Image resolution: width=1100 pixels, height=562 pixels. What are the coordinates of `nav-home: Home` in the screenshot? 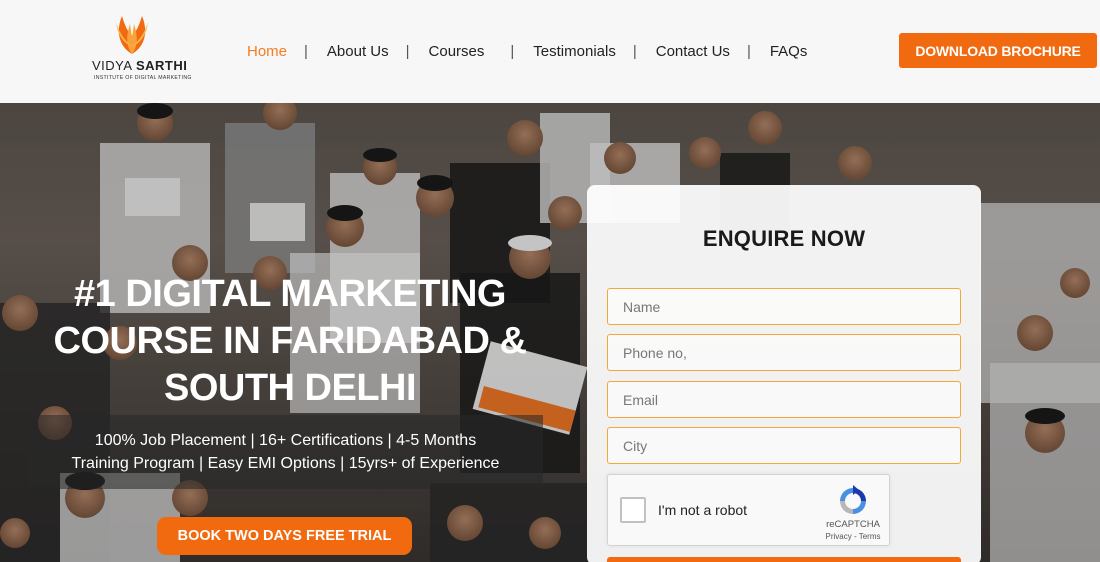 It's located at (267, 51).